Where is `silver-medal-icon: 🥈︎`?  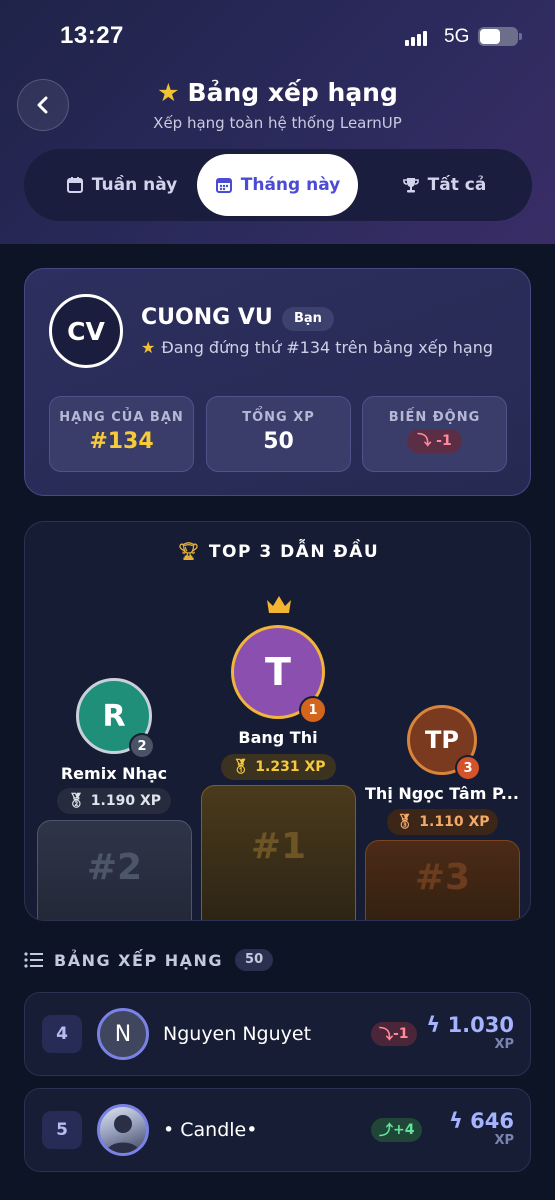 silver-medal-icon: 🥈︎ is located at coordinates (76, 801).